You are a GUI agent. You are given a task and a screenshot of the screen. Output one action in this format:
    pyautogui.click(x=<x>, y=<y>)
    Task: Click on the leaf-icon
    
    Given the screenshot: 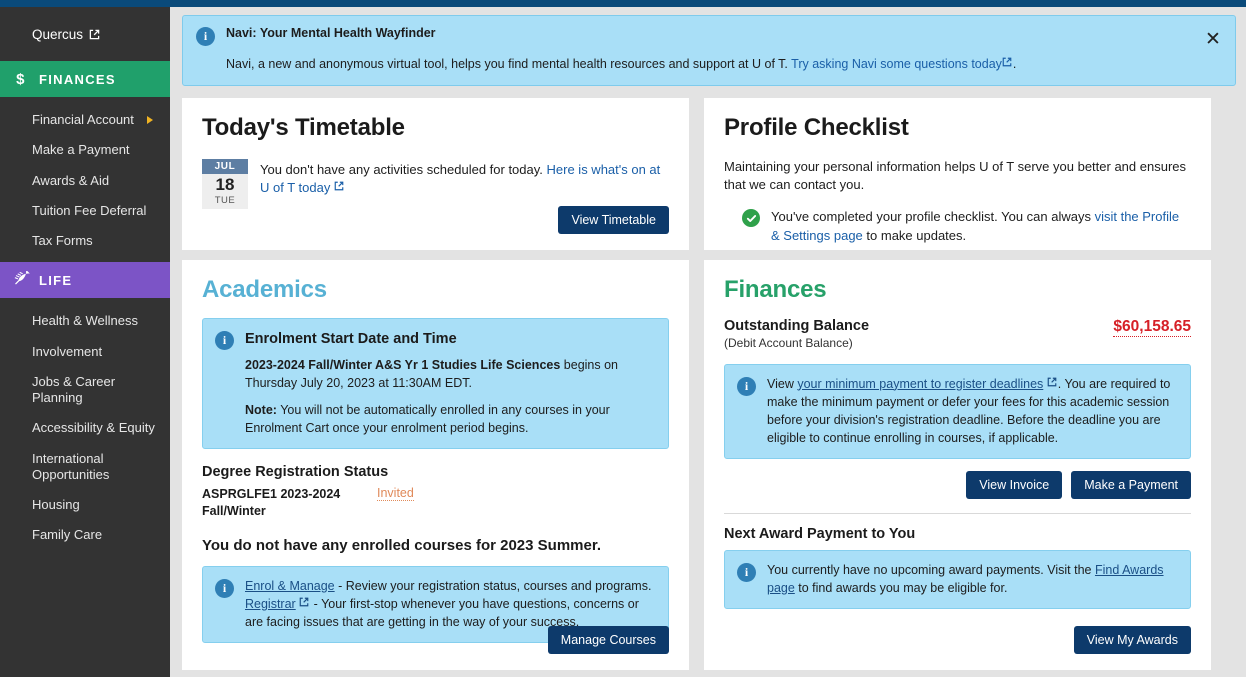 What is the action you would take?
    pyautogui.click(x=21, y=279)
    